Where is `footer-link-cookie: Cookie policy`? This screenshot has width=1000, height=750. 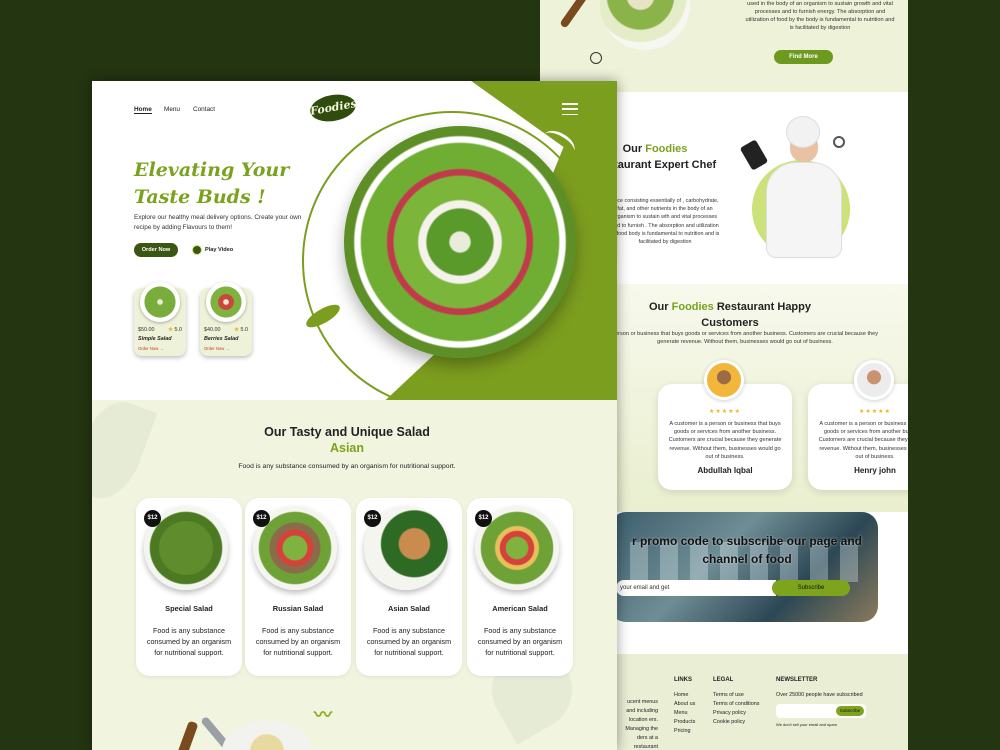 footer-link-cookie: Cookie policy is located at coordinates (736, 722).